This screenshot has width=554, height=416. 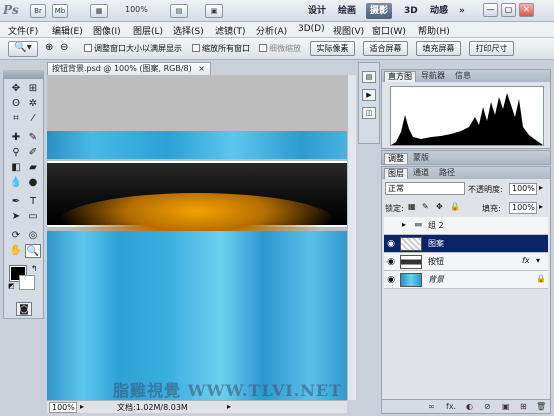 What do you see at coordinates (16, 168) in the screenshot?
I see `eraser-icon: ◧` at bounding box center [16, 168].